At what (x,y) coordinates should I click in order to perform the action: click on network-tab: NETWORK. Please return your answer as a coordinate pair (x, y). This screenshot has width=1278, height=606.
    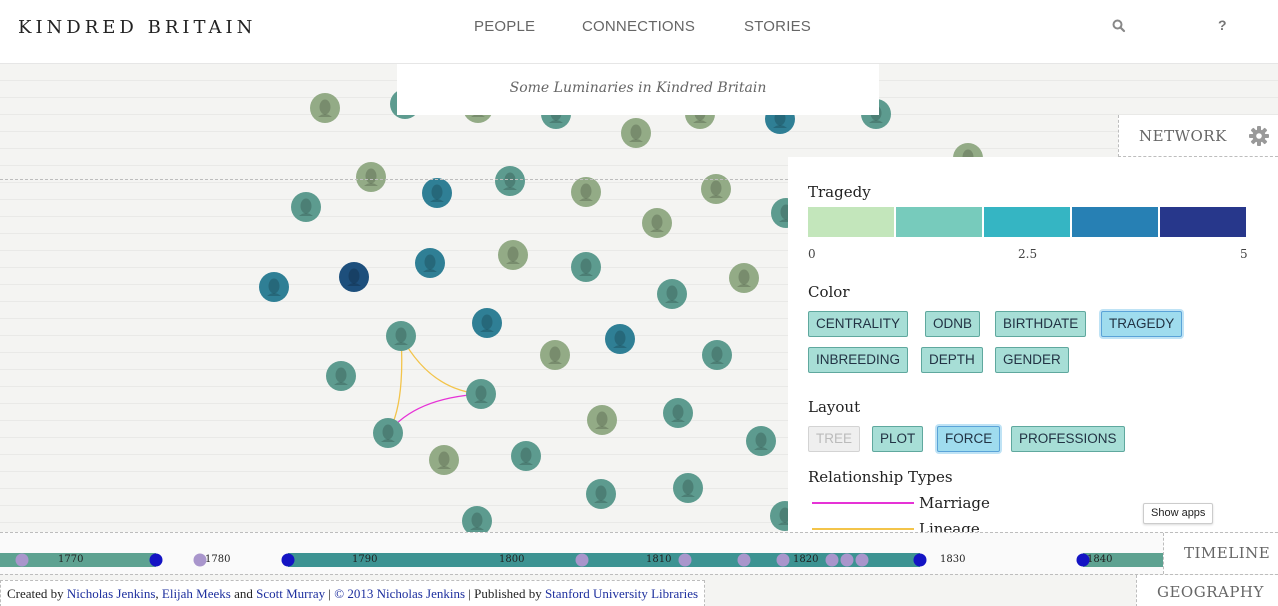
    Looking at the image, I should click on (1198, 136).